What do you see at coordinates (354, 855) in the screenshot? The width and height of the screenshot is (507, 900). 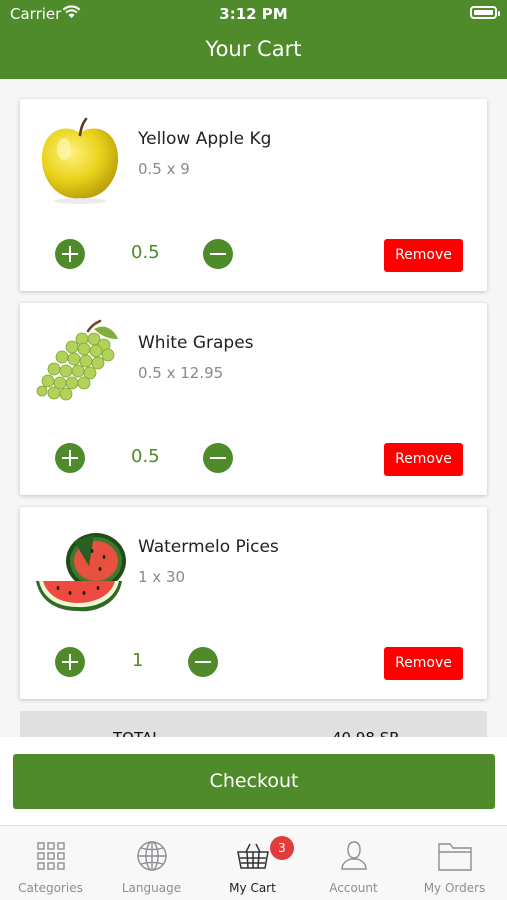 I see `person-icon` at bounding box center [354, 855].